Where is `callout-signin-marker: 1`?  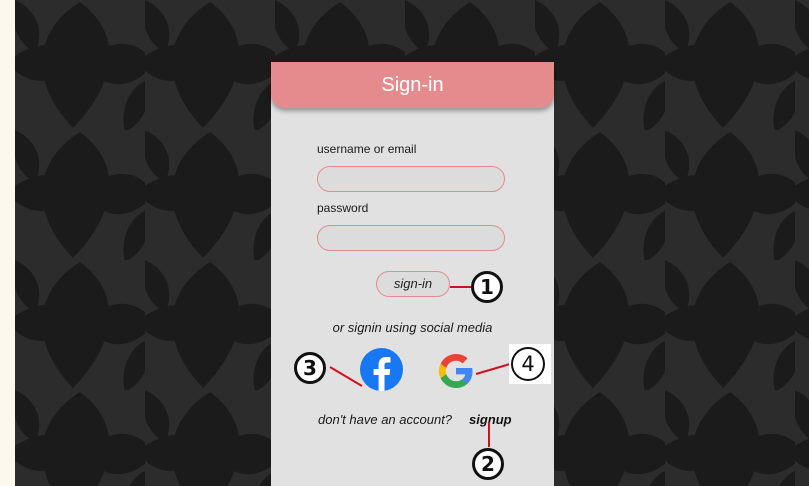
callout-signin-marker: 1 is located at coordinates (487, 287).